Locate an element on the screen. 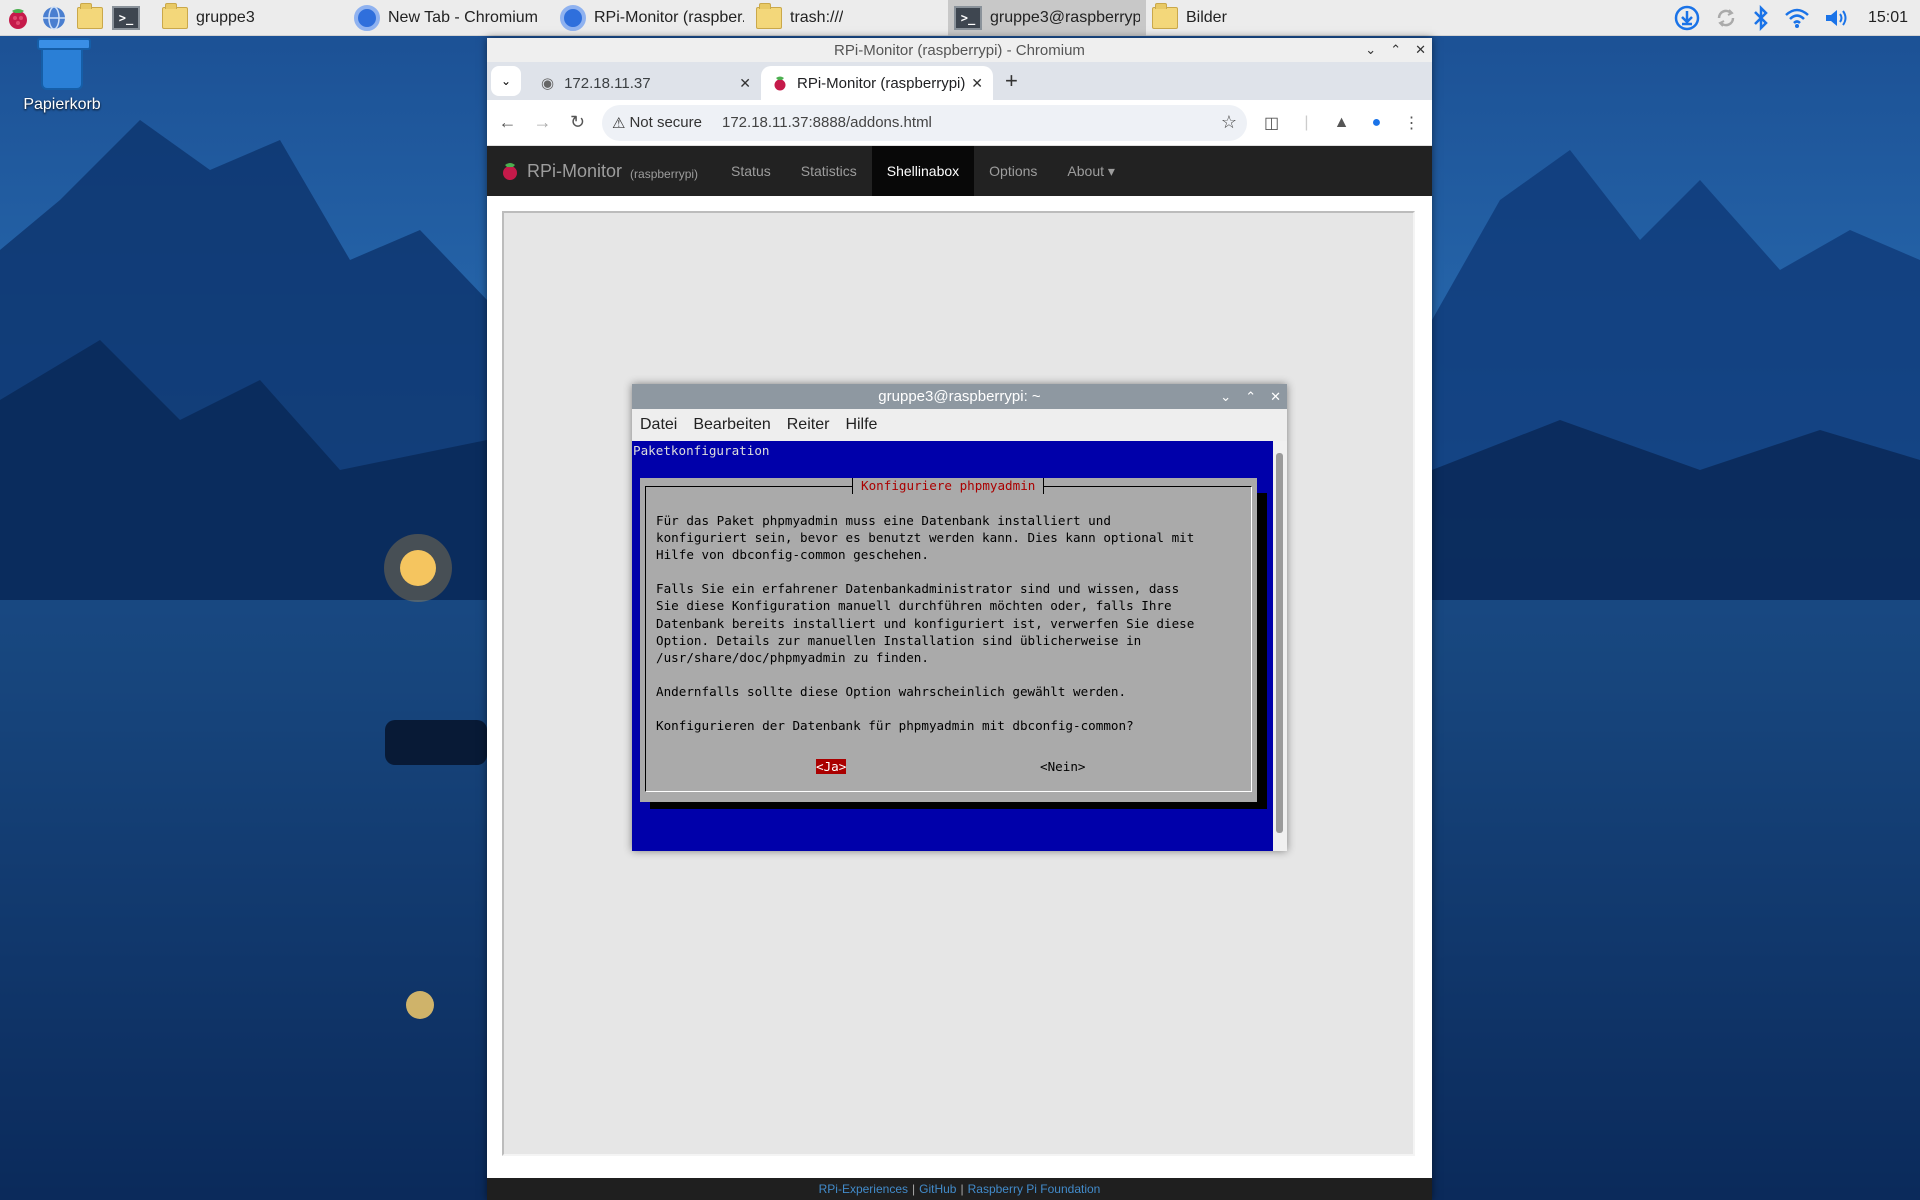 The width and height of the screenshot is (1920, 1200). browser-launcher is located at coordinates (54, 18).